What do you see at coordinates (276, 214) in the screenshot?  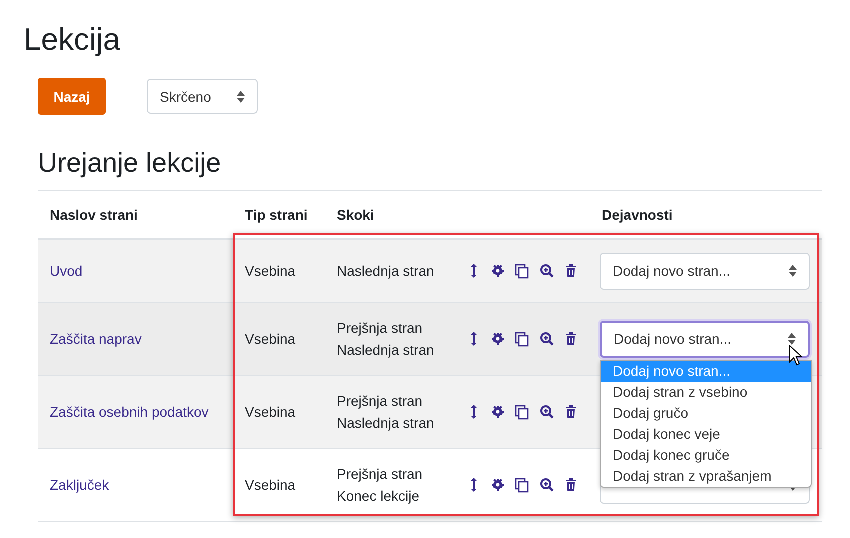 I see `column-header: Tip strani` at bounding box center [276, 214].